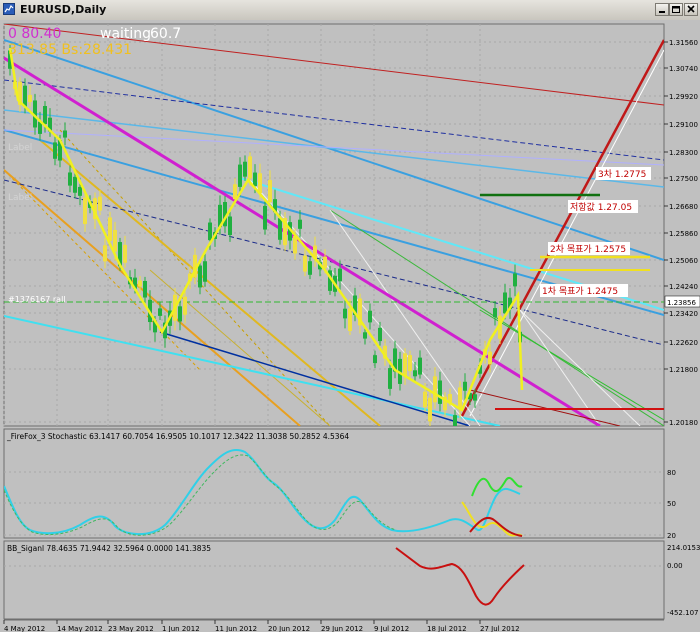 This screenshot has width=700, height=632. What do you see at coordinates (683, 43) in the screenshot?
I see `price-tick-label: 1.31560` at bounding box center [683, 43].